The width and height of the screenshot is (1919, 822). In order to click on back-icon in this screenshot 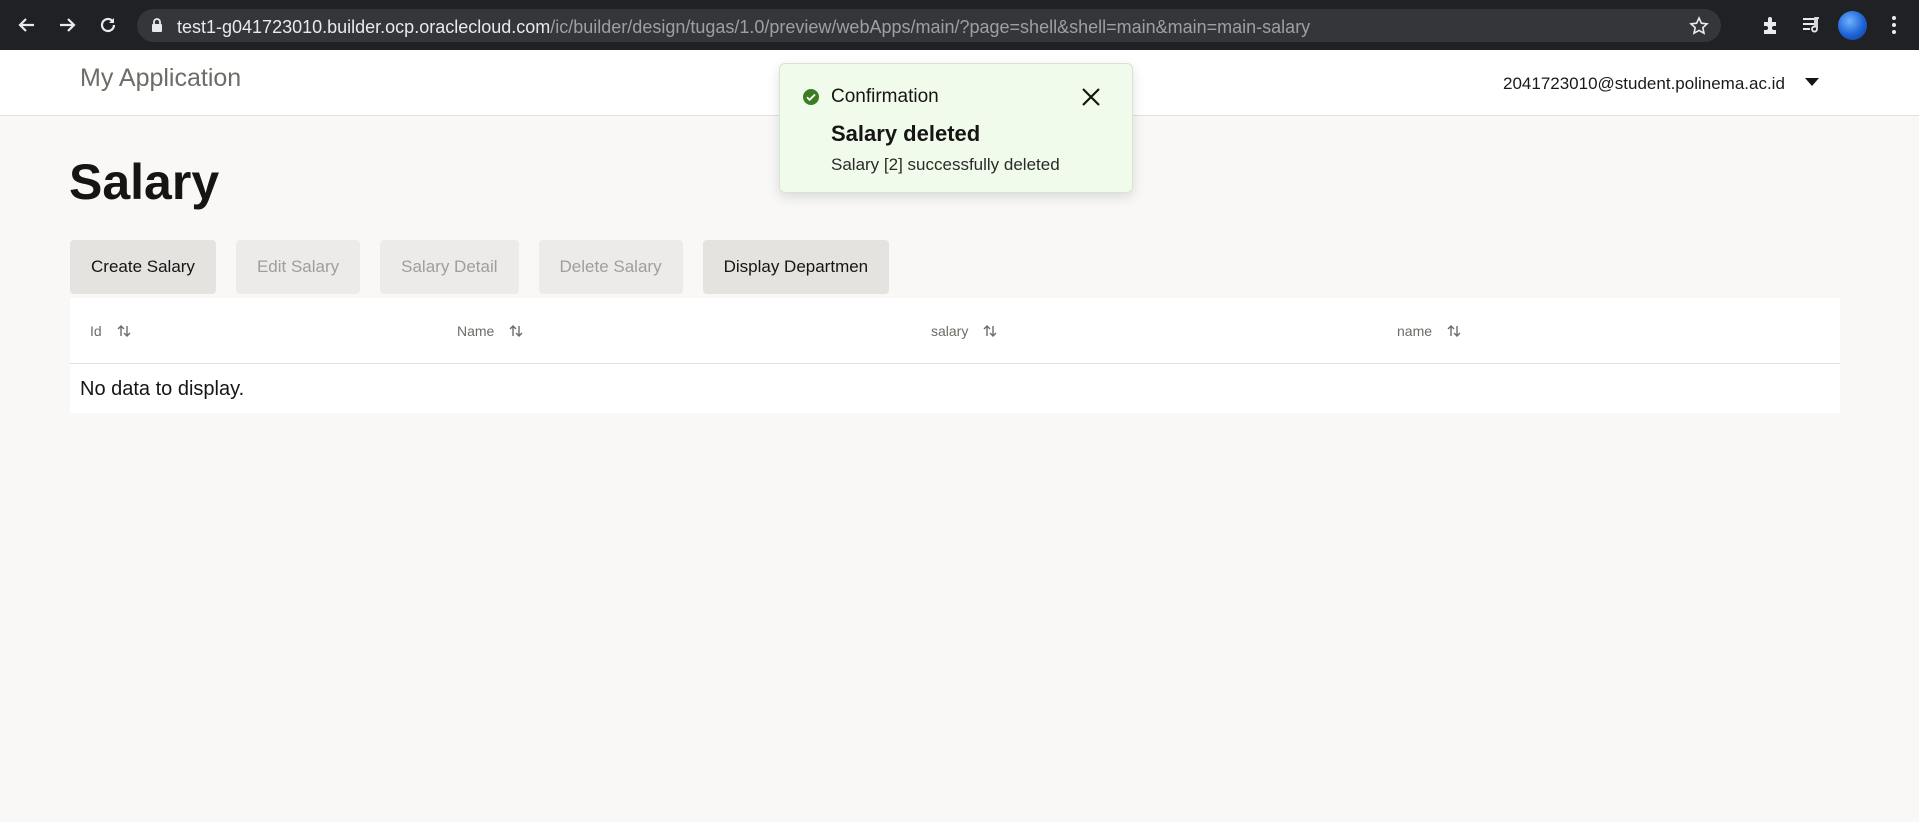, I will do `click(27, 25)`.